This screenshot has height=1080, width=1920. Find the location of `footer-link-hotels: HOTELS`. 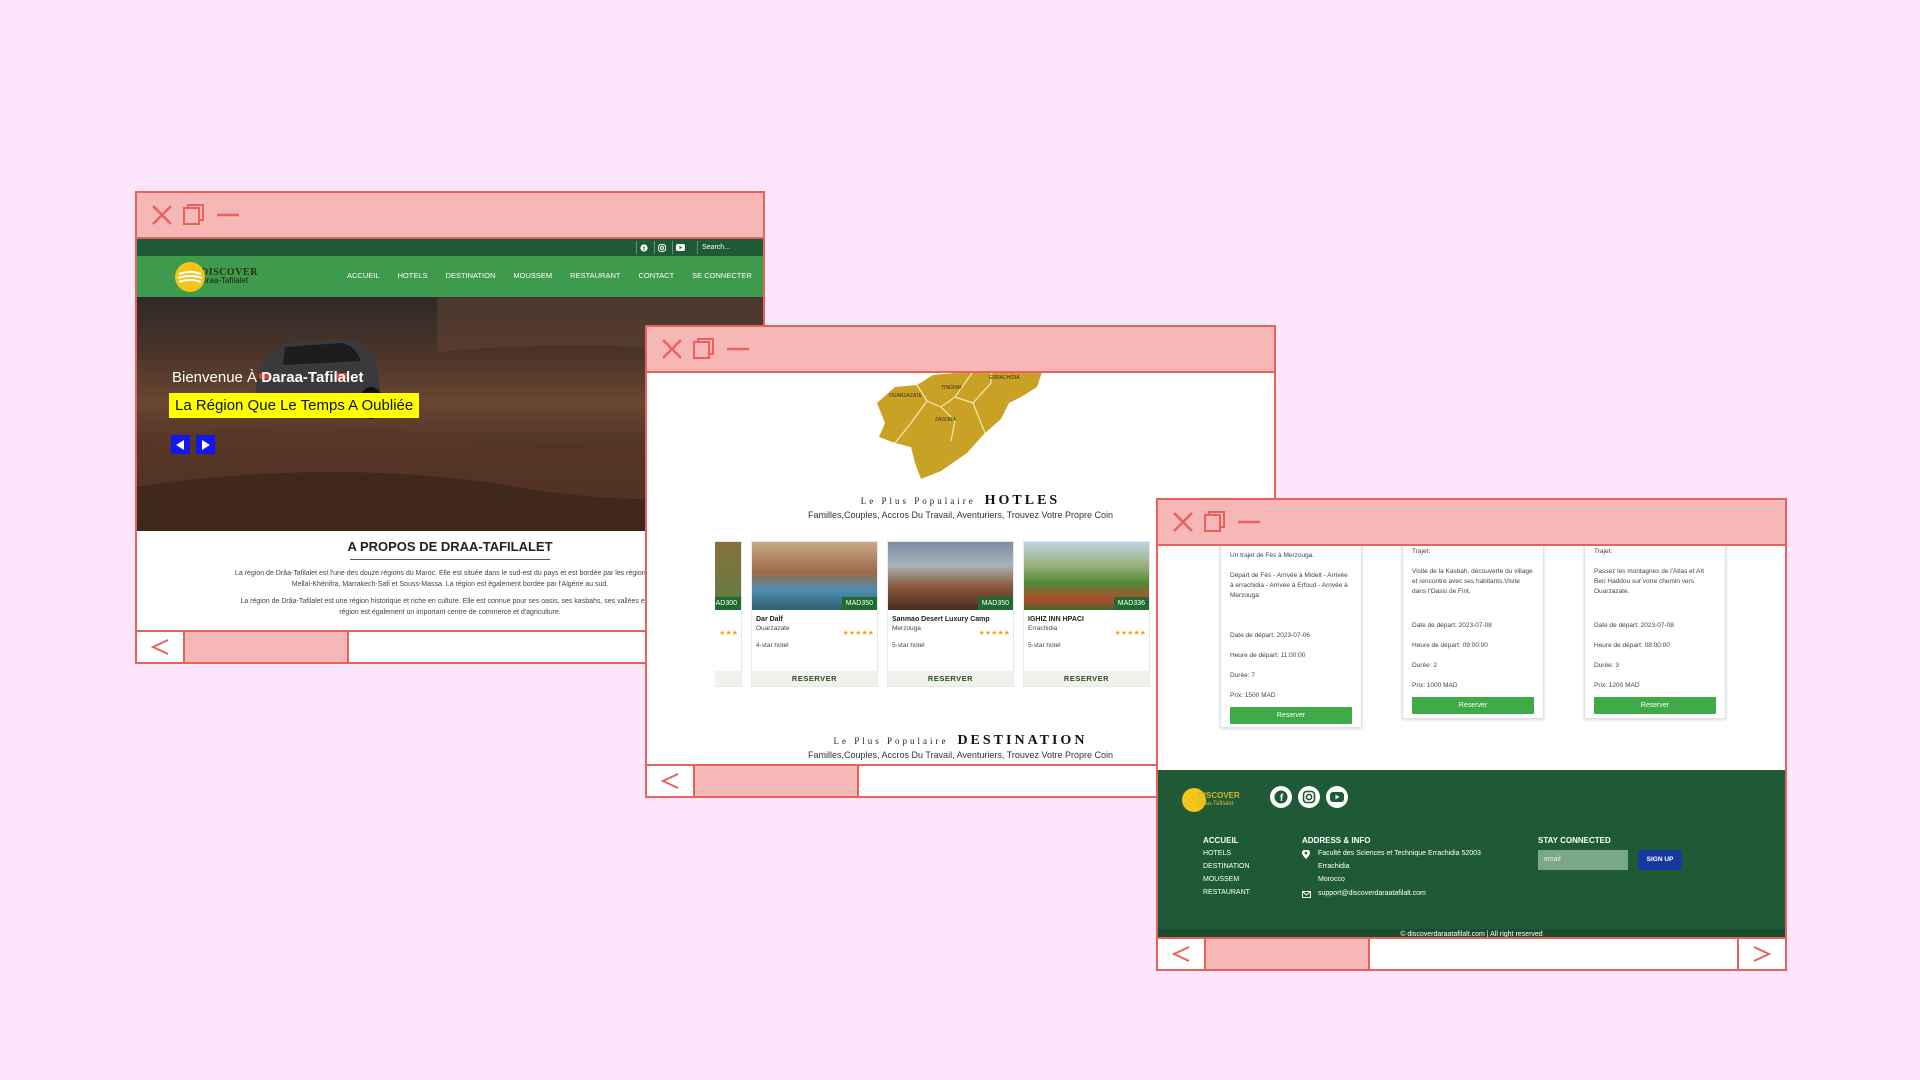

footer-link-hotels: HOTELS is located at coordinates (1217, 853).